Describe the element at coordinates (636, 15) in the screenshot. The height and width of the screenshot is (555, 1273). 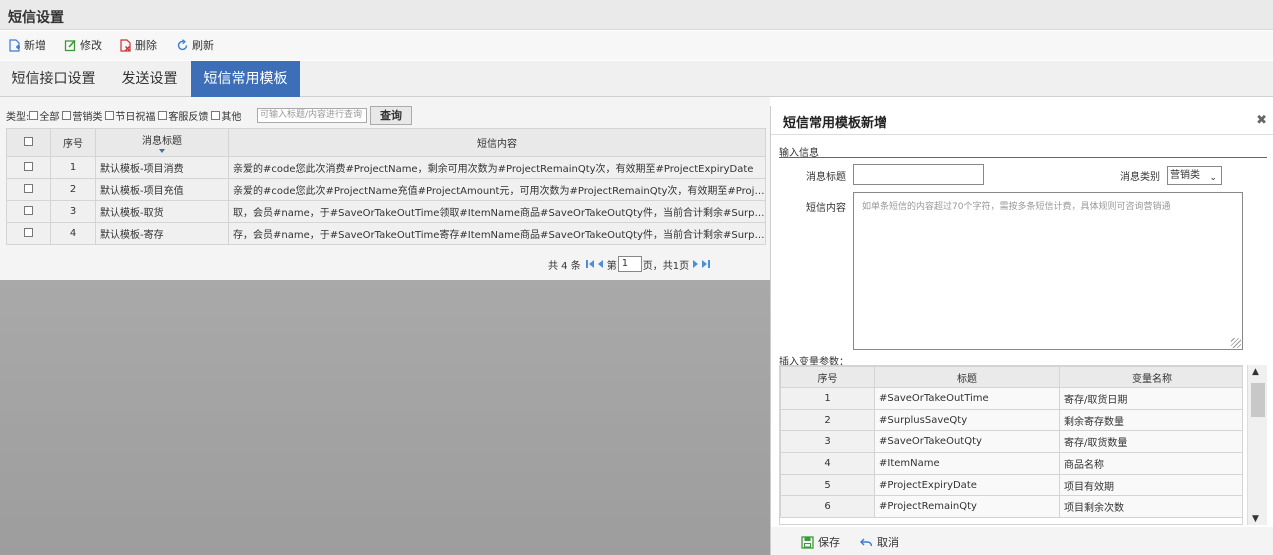
I see `page-title-bar: 短信设置` at that location.